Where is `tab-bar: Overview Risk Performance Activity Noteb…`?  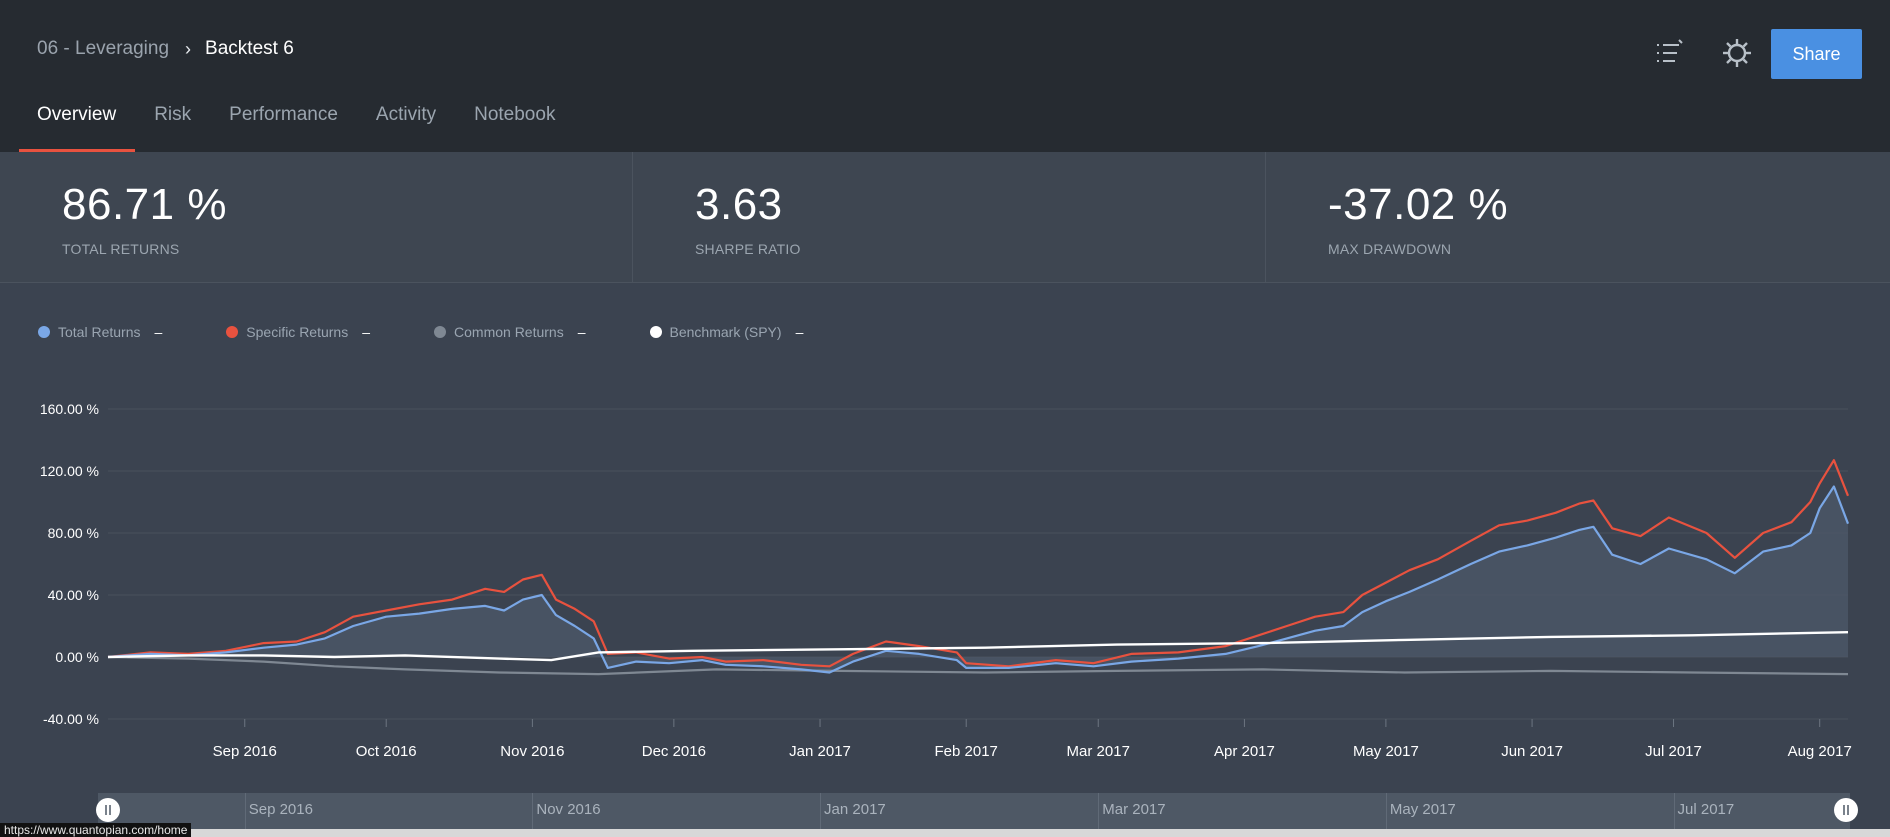
tab-bar: Overview Risk Performance Activity Noteb… is located at coordinates (287, 126).